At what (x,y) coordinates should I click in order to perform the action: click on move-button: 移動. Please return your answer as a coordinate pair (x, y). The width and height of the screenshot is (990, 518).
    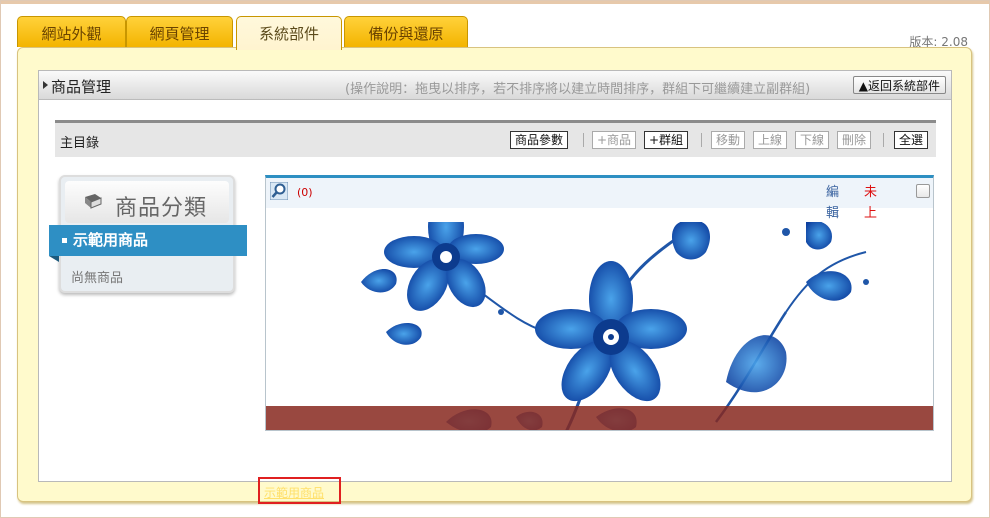
    Looking at the image, I should click on (728, 140).